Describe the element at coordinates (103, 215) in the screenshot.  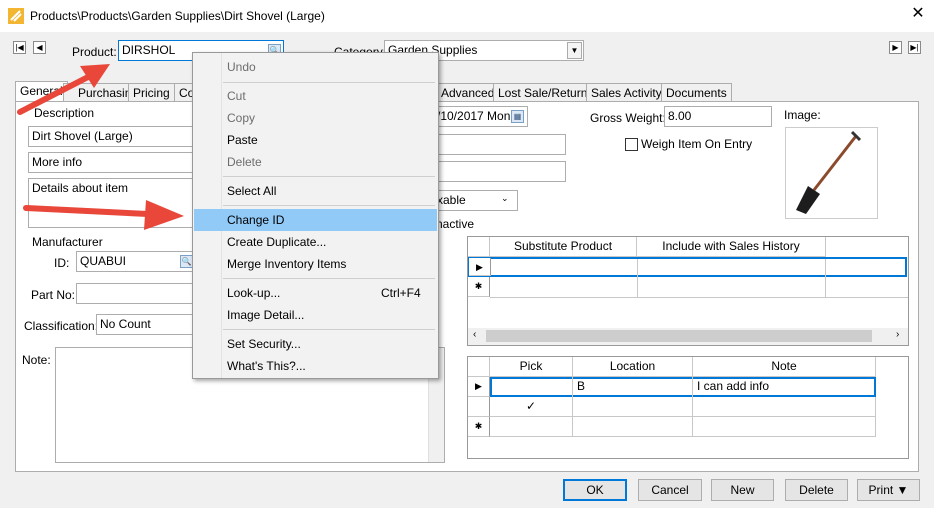
I see `arrow-to-change-id` at that location.